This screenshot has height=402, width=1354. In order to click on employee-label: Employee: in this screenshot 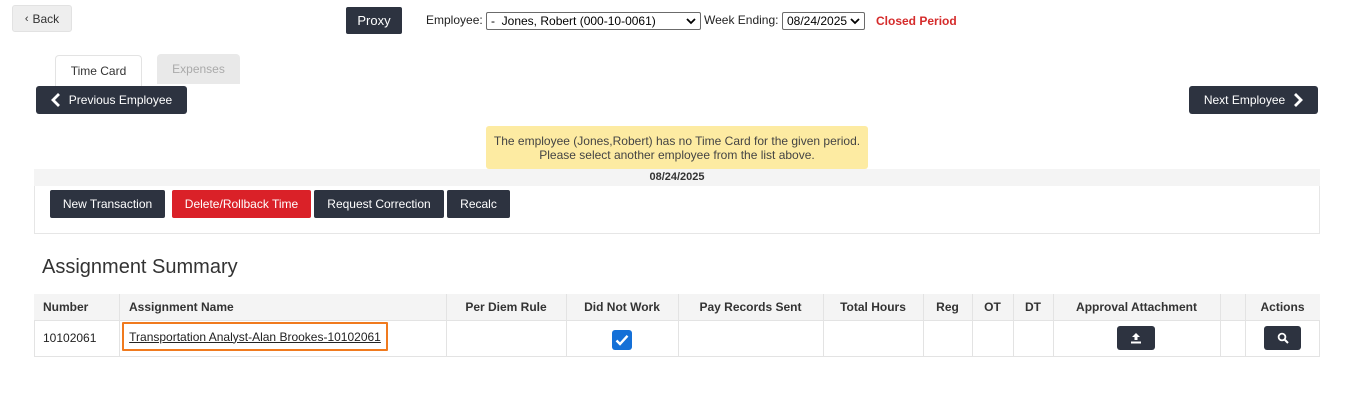, I will do `click(454, 20)`.